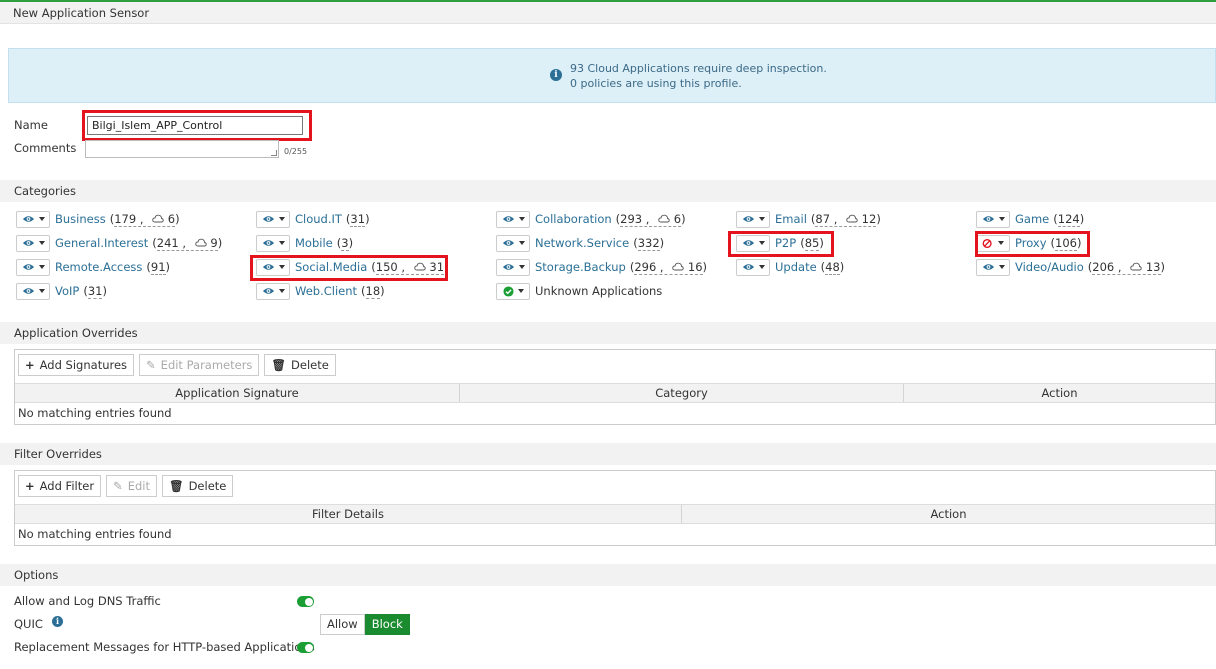 The image size is (1216, 669). Describe the element at coordinates (305, 647) in the screenshot. I see `replacement-messages-toggle` at that location.